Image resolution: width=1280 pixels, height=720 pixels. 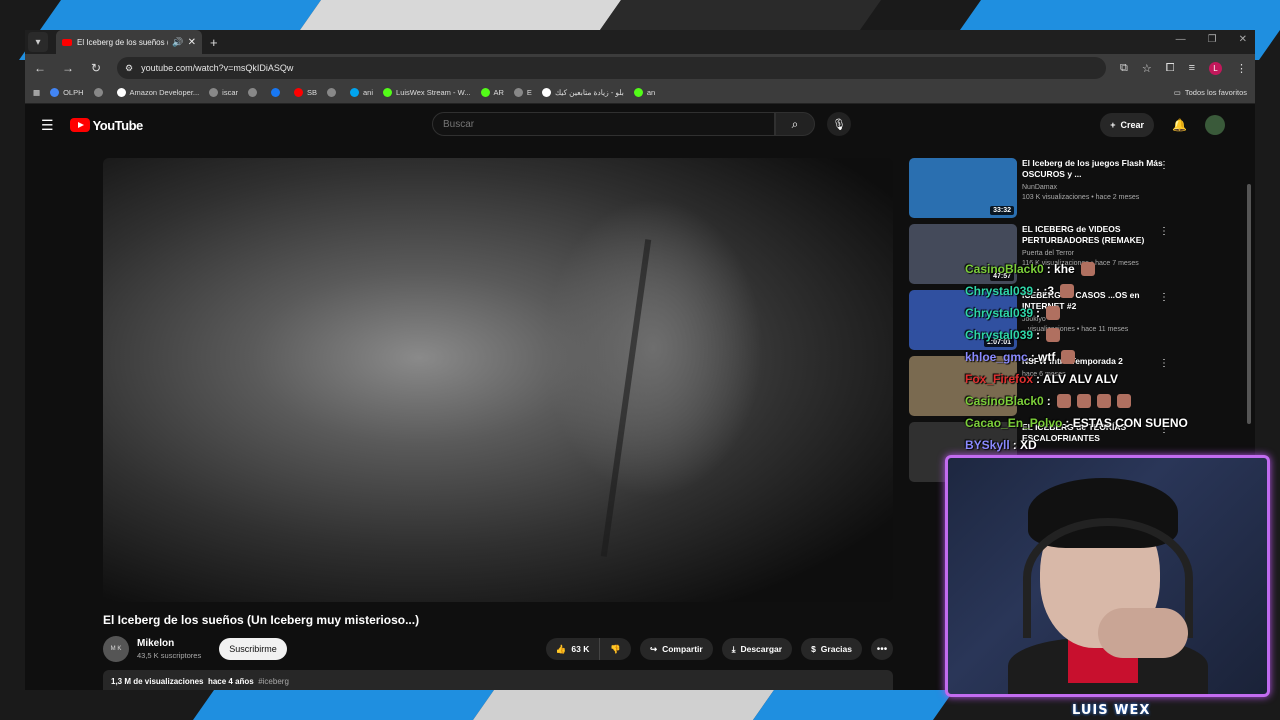 What do you see at coordinates (1215, 68) in the screenshot?
I see `profile-avatar: L` at bounding box center [1215, 68].